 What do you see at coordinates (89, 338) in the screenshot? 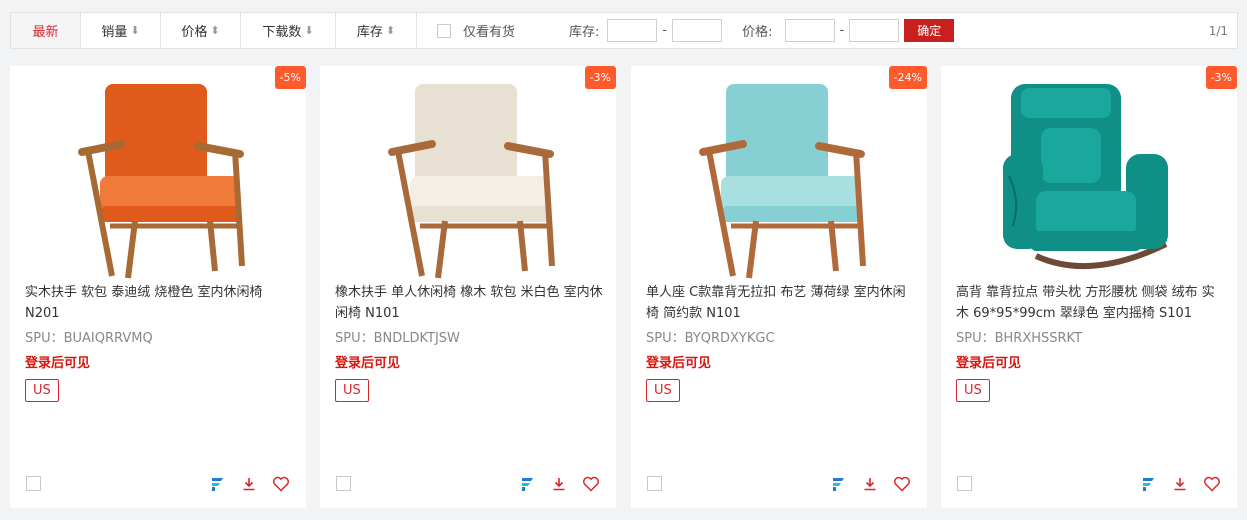
I see `product-spu: SPU：BUAIQRRVMQ` at bounding box center [89, 338].